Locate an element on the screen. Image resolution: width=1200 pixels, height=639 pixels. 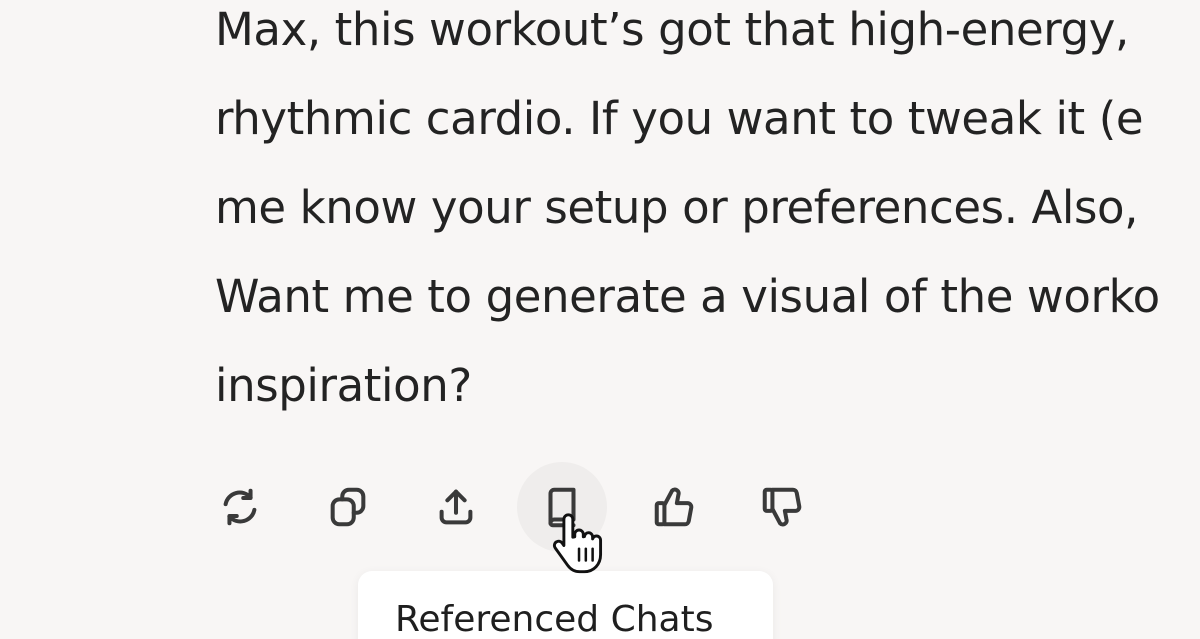
thumbs-down-icon is located at coordinates (782, 507).